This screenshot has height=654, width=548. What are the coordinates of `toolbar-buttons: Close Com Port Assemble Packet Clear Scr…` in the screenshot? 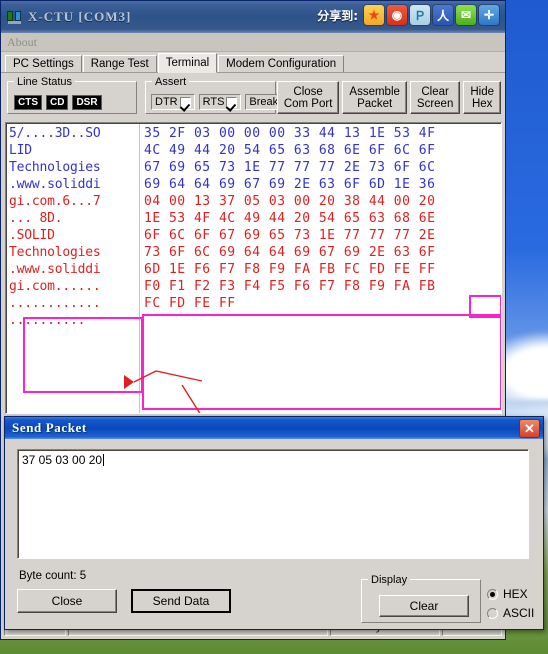 It's located at (388, 97).